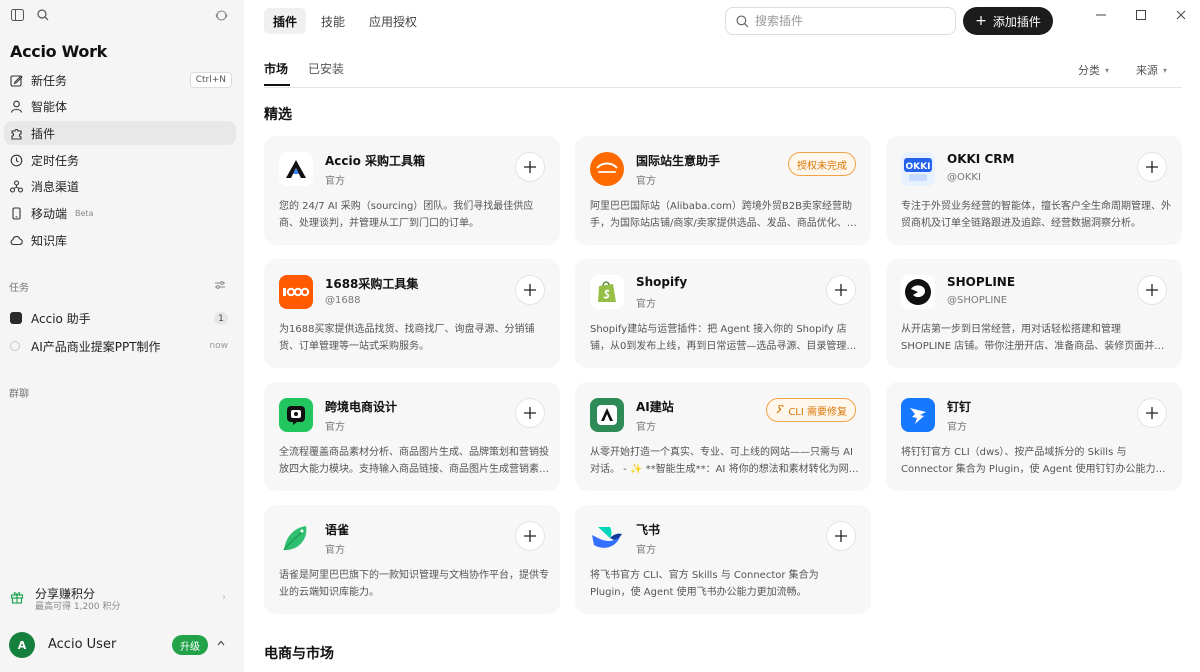  Describe the element at coordinates (220, 285) in the screenshot. I see `filter-icon` at that location.